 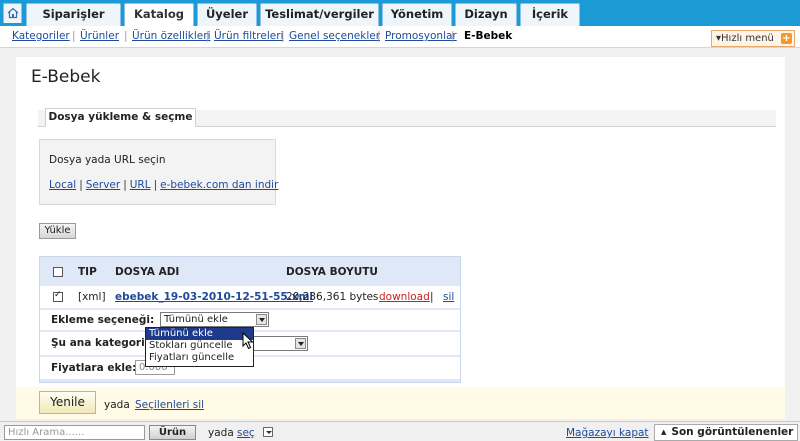 I want to click on file-type: [xml], so click(x=92, y=297).